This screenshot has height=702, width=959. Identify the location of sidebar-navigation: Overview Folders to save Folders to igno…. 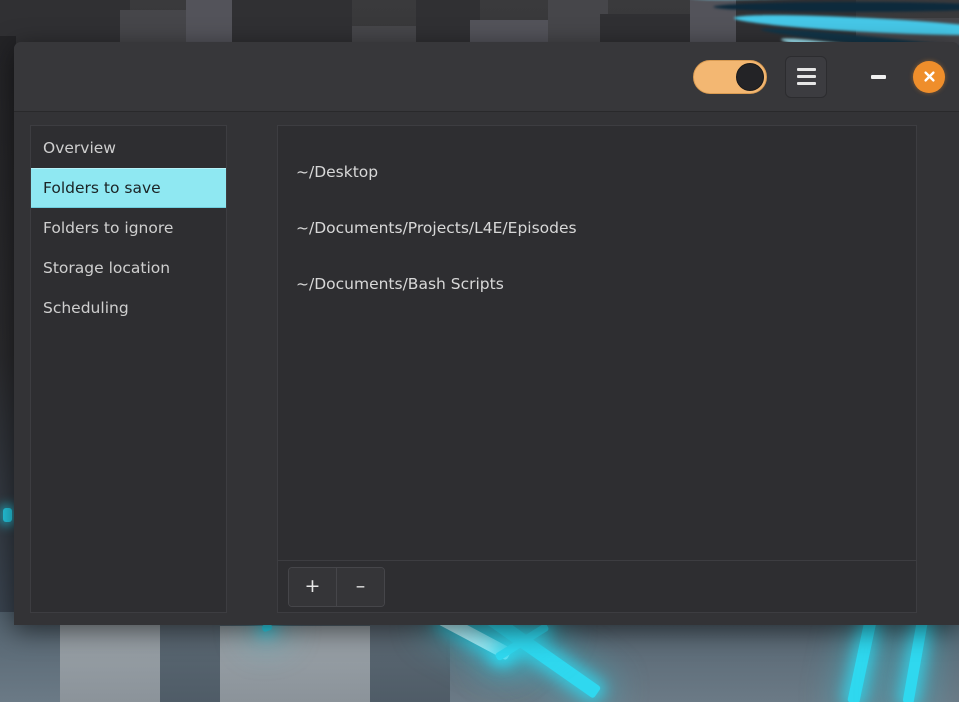
(128, 369).